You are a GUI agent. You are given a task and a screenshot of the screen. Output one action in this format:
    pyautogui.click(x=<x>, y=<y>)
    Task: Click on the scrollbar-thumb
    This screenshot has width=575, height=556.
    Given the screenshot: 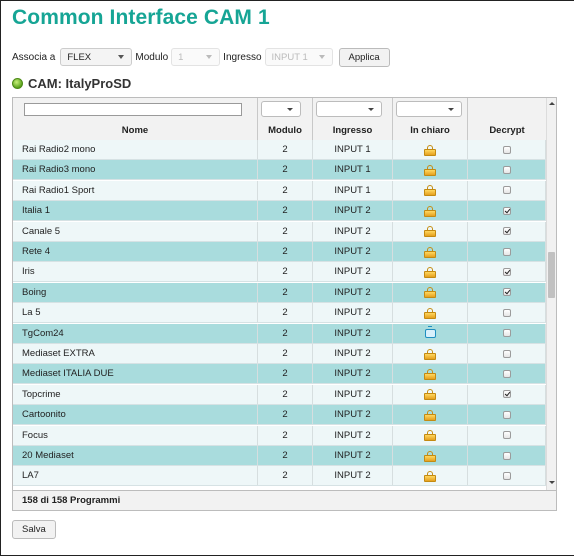 What is the action you would take?
    pyautogui.click(x=551, y=275)
    